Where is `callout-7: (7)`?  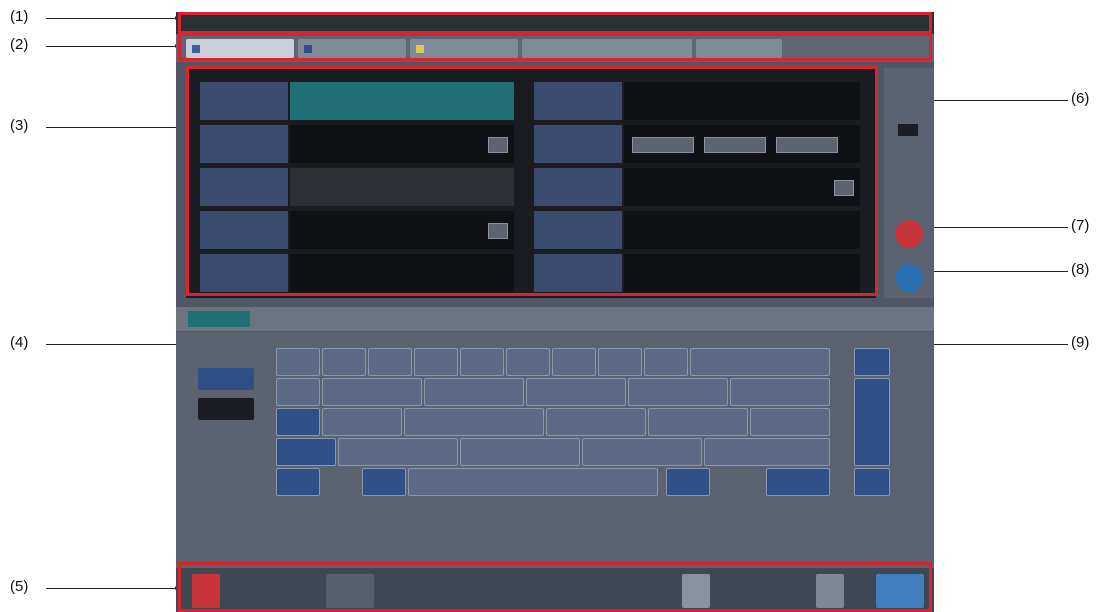
callout-7: (7) is located at coordinates (1080, 225).